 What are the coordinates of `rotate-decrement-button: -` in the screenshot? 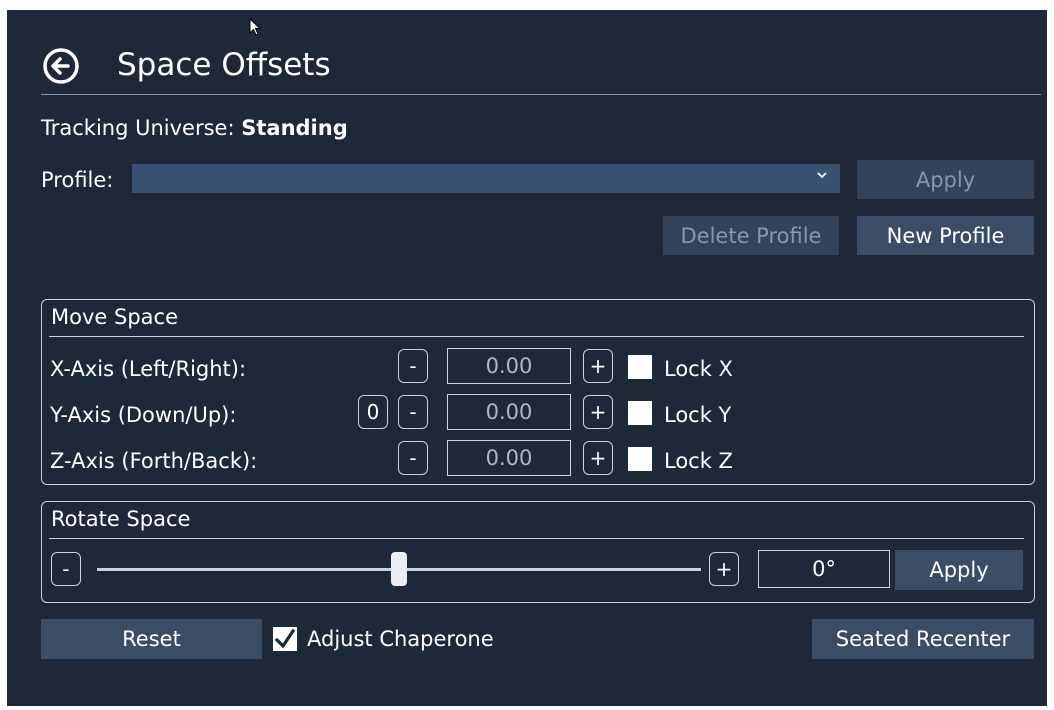 It's located at (66, 569).